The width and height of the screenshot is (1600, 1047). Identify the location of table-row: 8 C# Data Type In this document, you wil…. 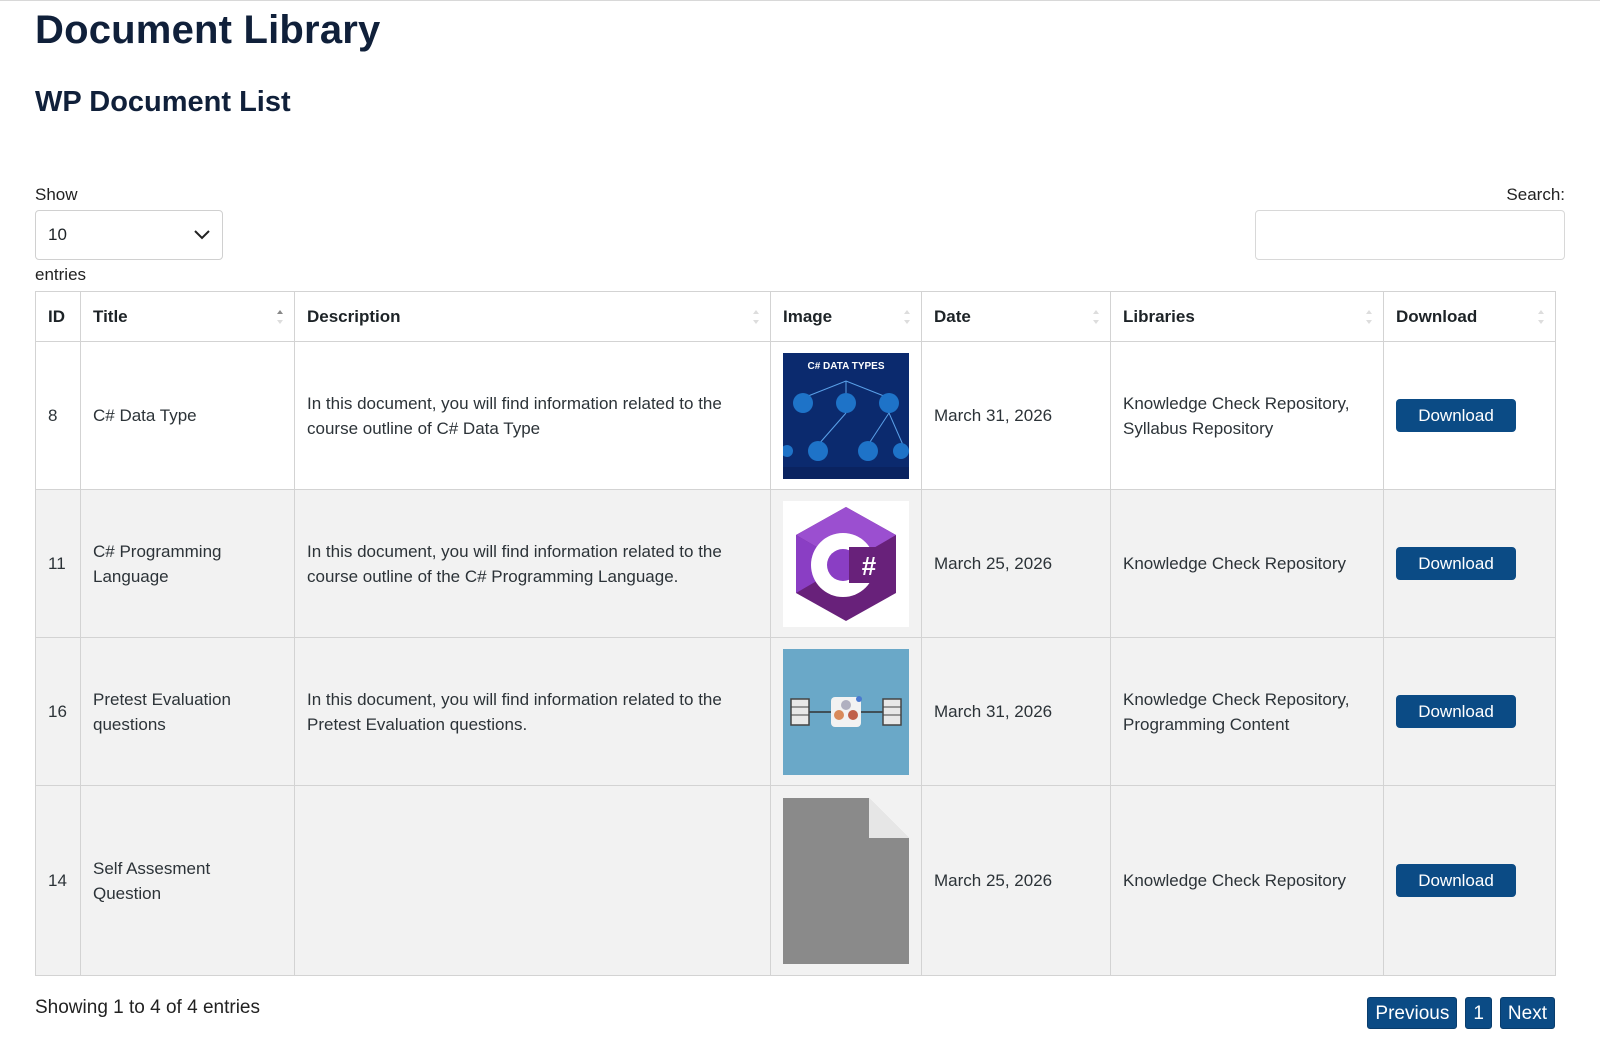
(795, 415).